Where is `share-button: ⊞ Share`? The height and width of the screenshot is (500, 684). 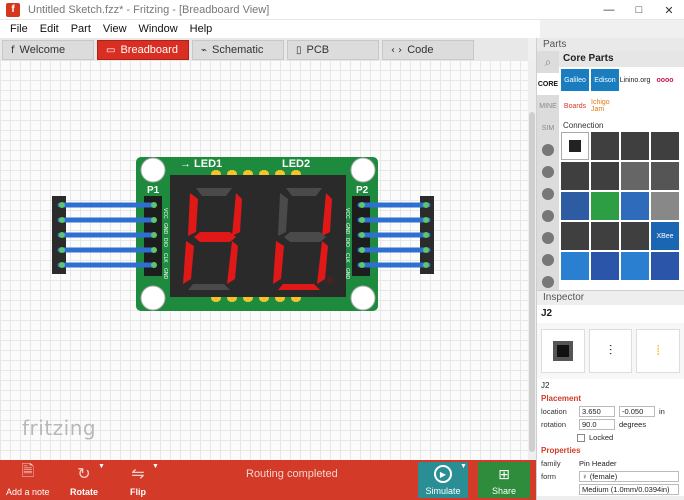
share-button: ⊞ Share is located at coordinates (504, 480).